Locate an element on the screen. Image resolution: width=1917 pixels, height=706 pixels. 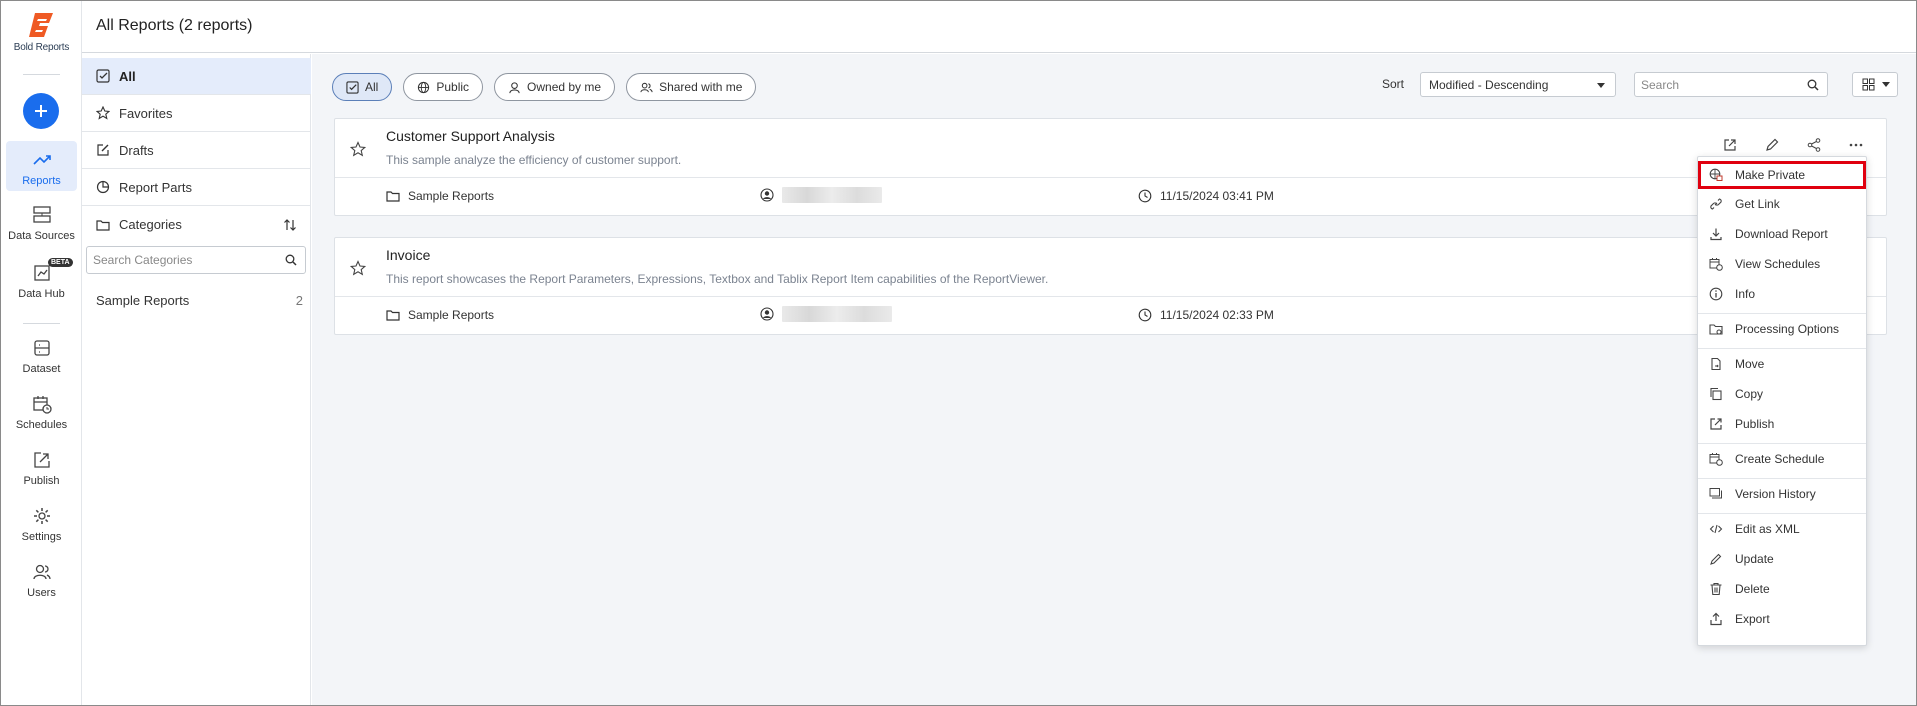
add-button is located at coordinates (41, 111).